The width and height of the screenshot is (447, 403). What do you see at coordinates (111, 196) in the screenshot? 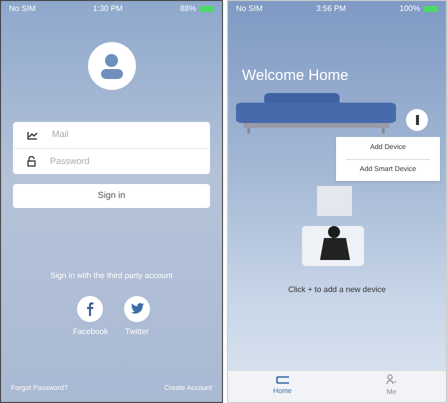
I see `sign-in-button: Sign in` at bounding box center [111, 196].